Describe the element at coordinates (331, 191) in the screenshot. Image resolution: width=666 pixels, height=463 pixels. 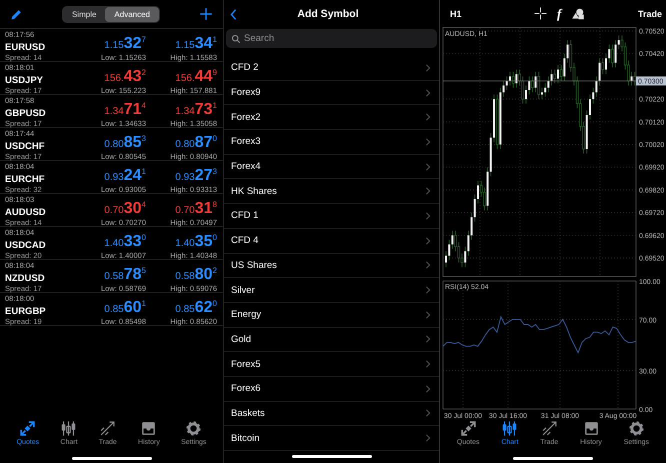
I see `symbol-group-item: HK Shares` at that location.